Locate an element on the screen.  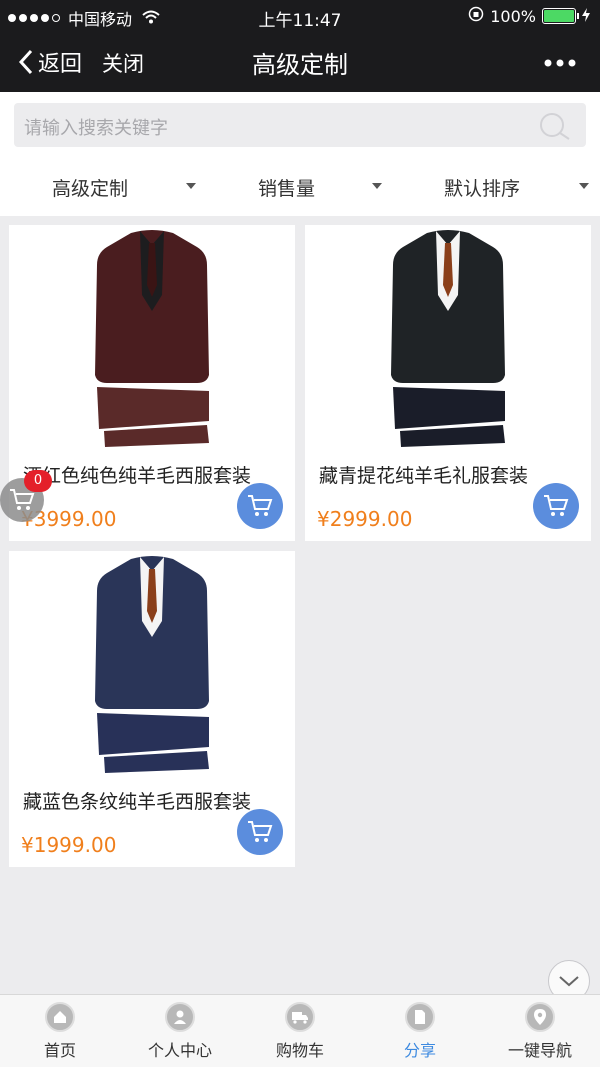
page-title: 高级定制 is located at coordinates (300, 65).